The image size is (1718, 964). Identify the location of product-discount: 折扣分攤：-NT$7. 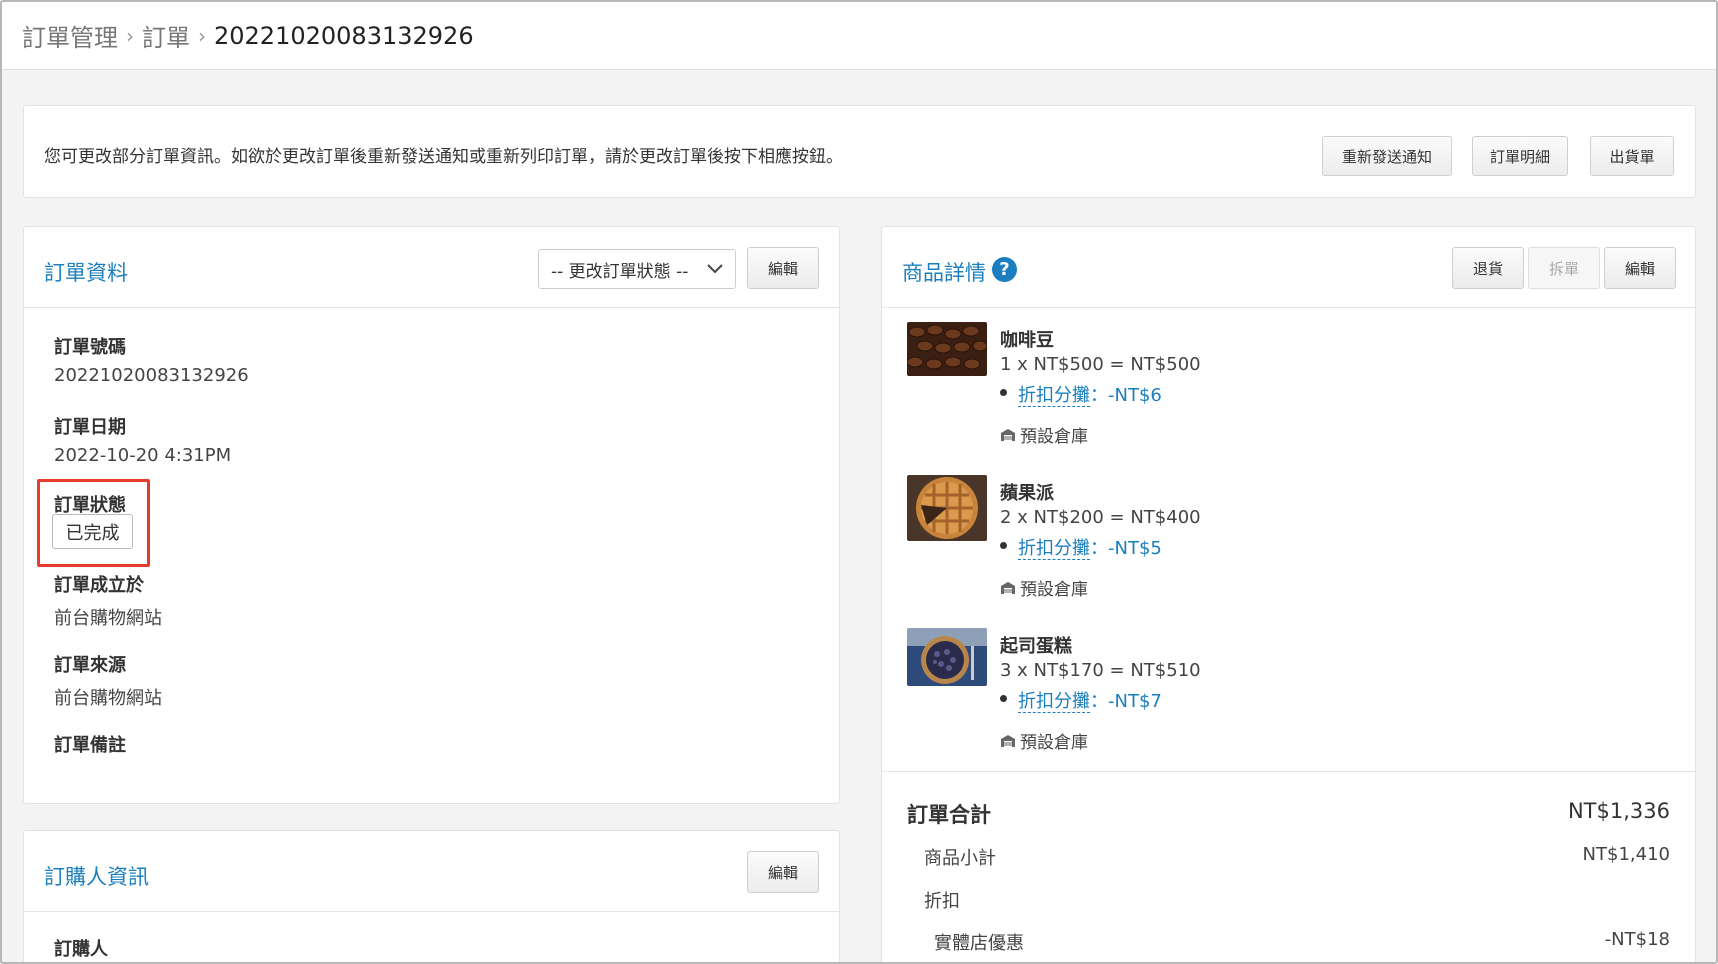
(1081, 700).